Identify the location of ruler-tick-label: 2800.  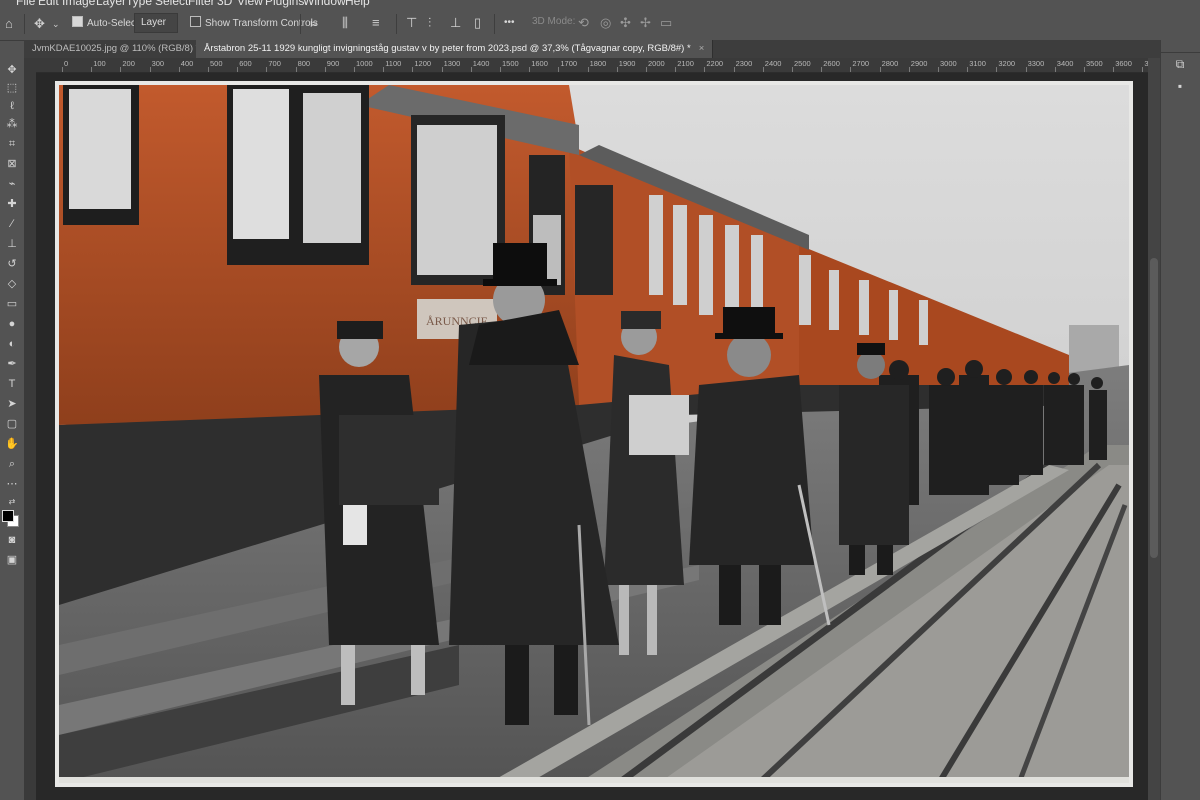
(890, 63).